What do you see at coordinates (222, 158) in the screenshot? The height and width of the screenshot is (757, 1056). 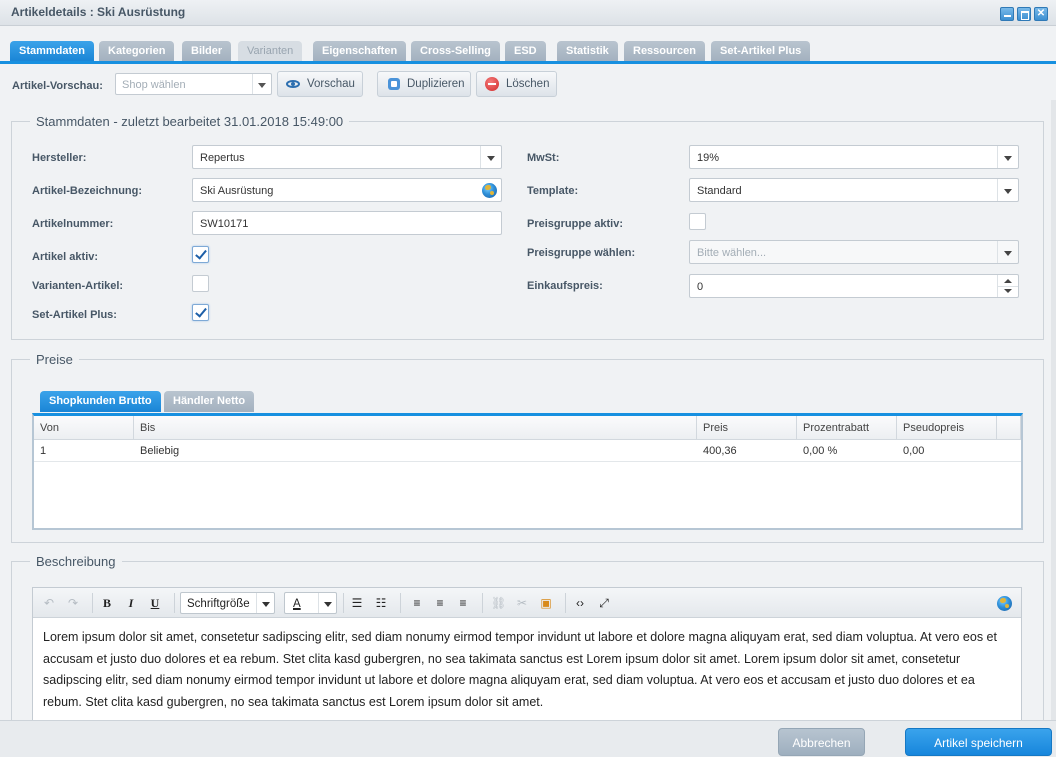 I see `hersteller-value: Repertus` at bounding box center [222, 158].